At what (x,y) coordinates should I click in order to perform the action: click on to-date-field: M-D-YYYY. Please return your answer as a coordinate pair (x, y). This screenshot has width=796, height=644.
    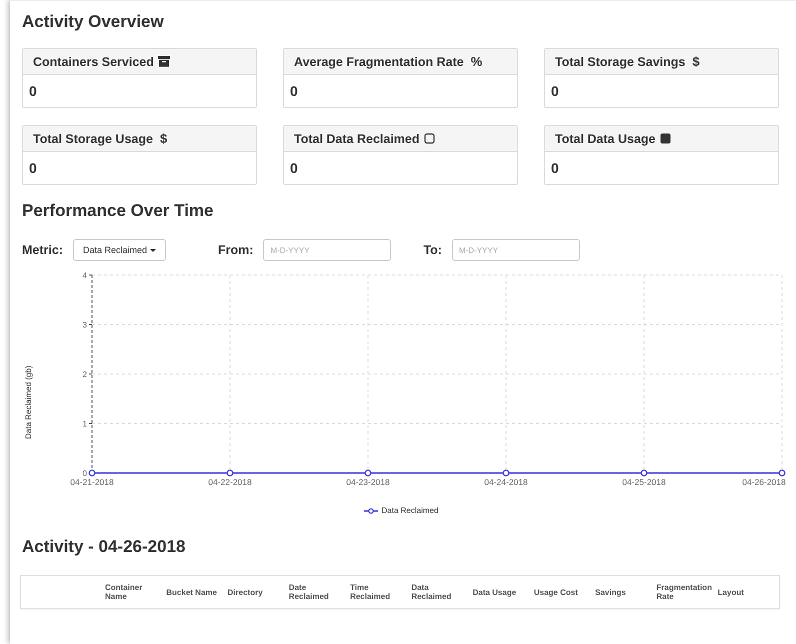
    Looking at the image, I should click on (516, 250).